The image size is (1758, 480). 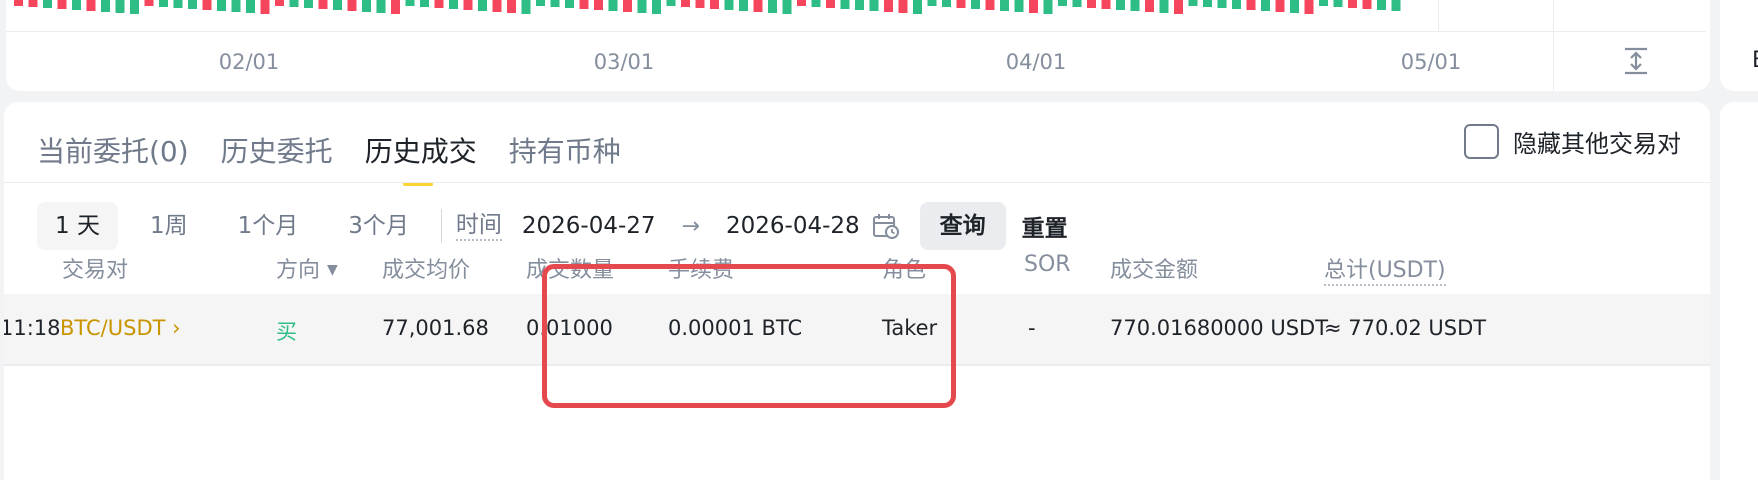 What do you see at coordinates (169, 226) in the screenshot?
I see `period-1w-button: 1周` at bounding box center [169, 226].